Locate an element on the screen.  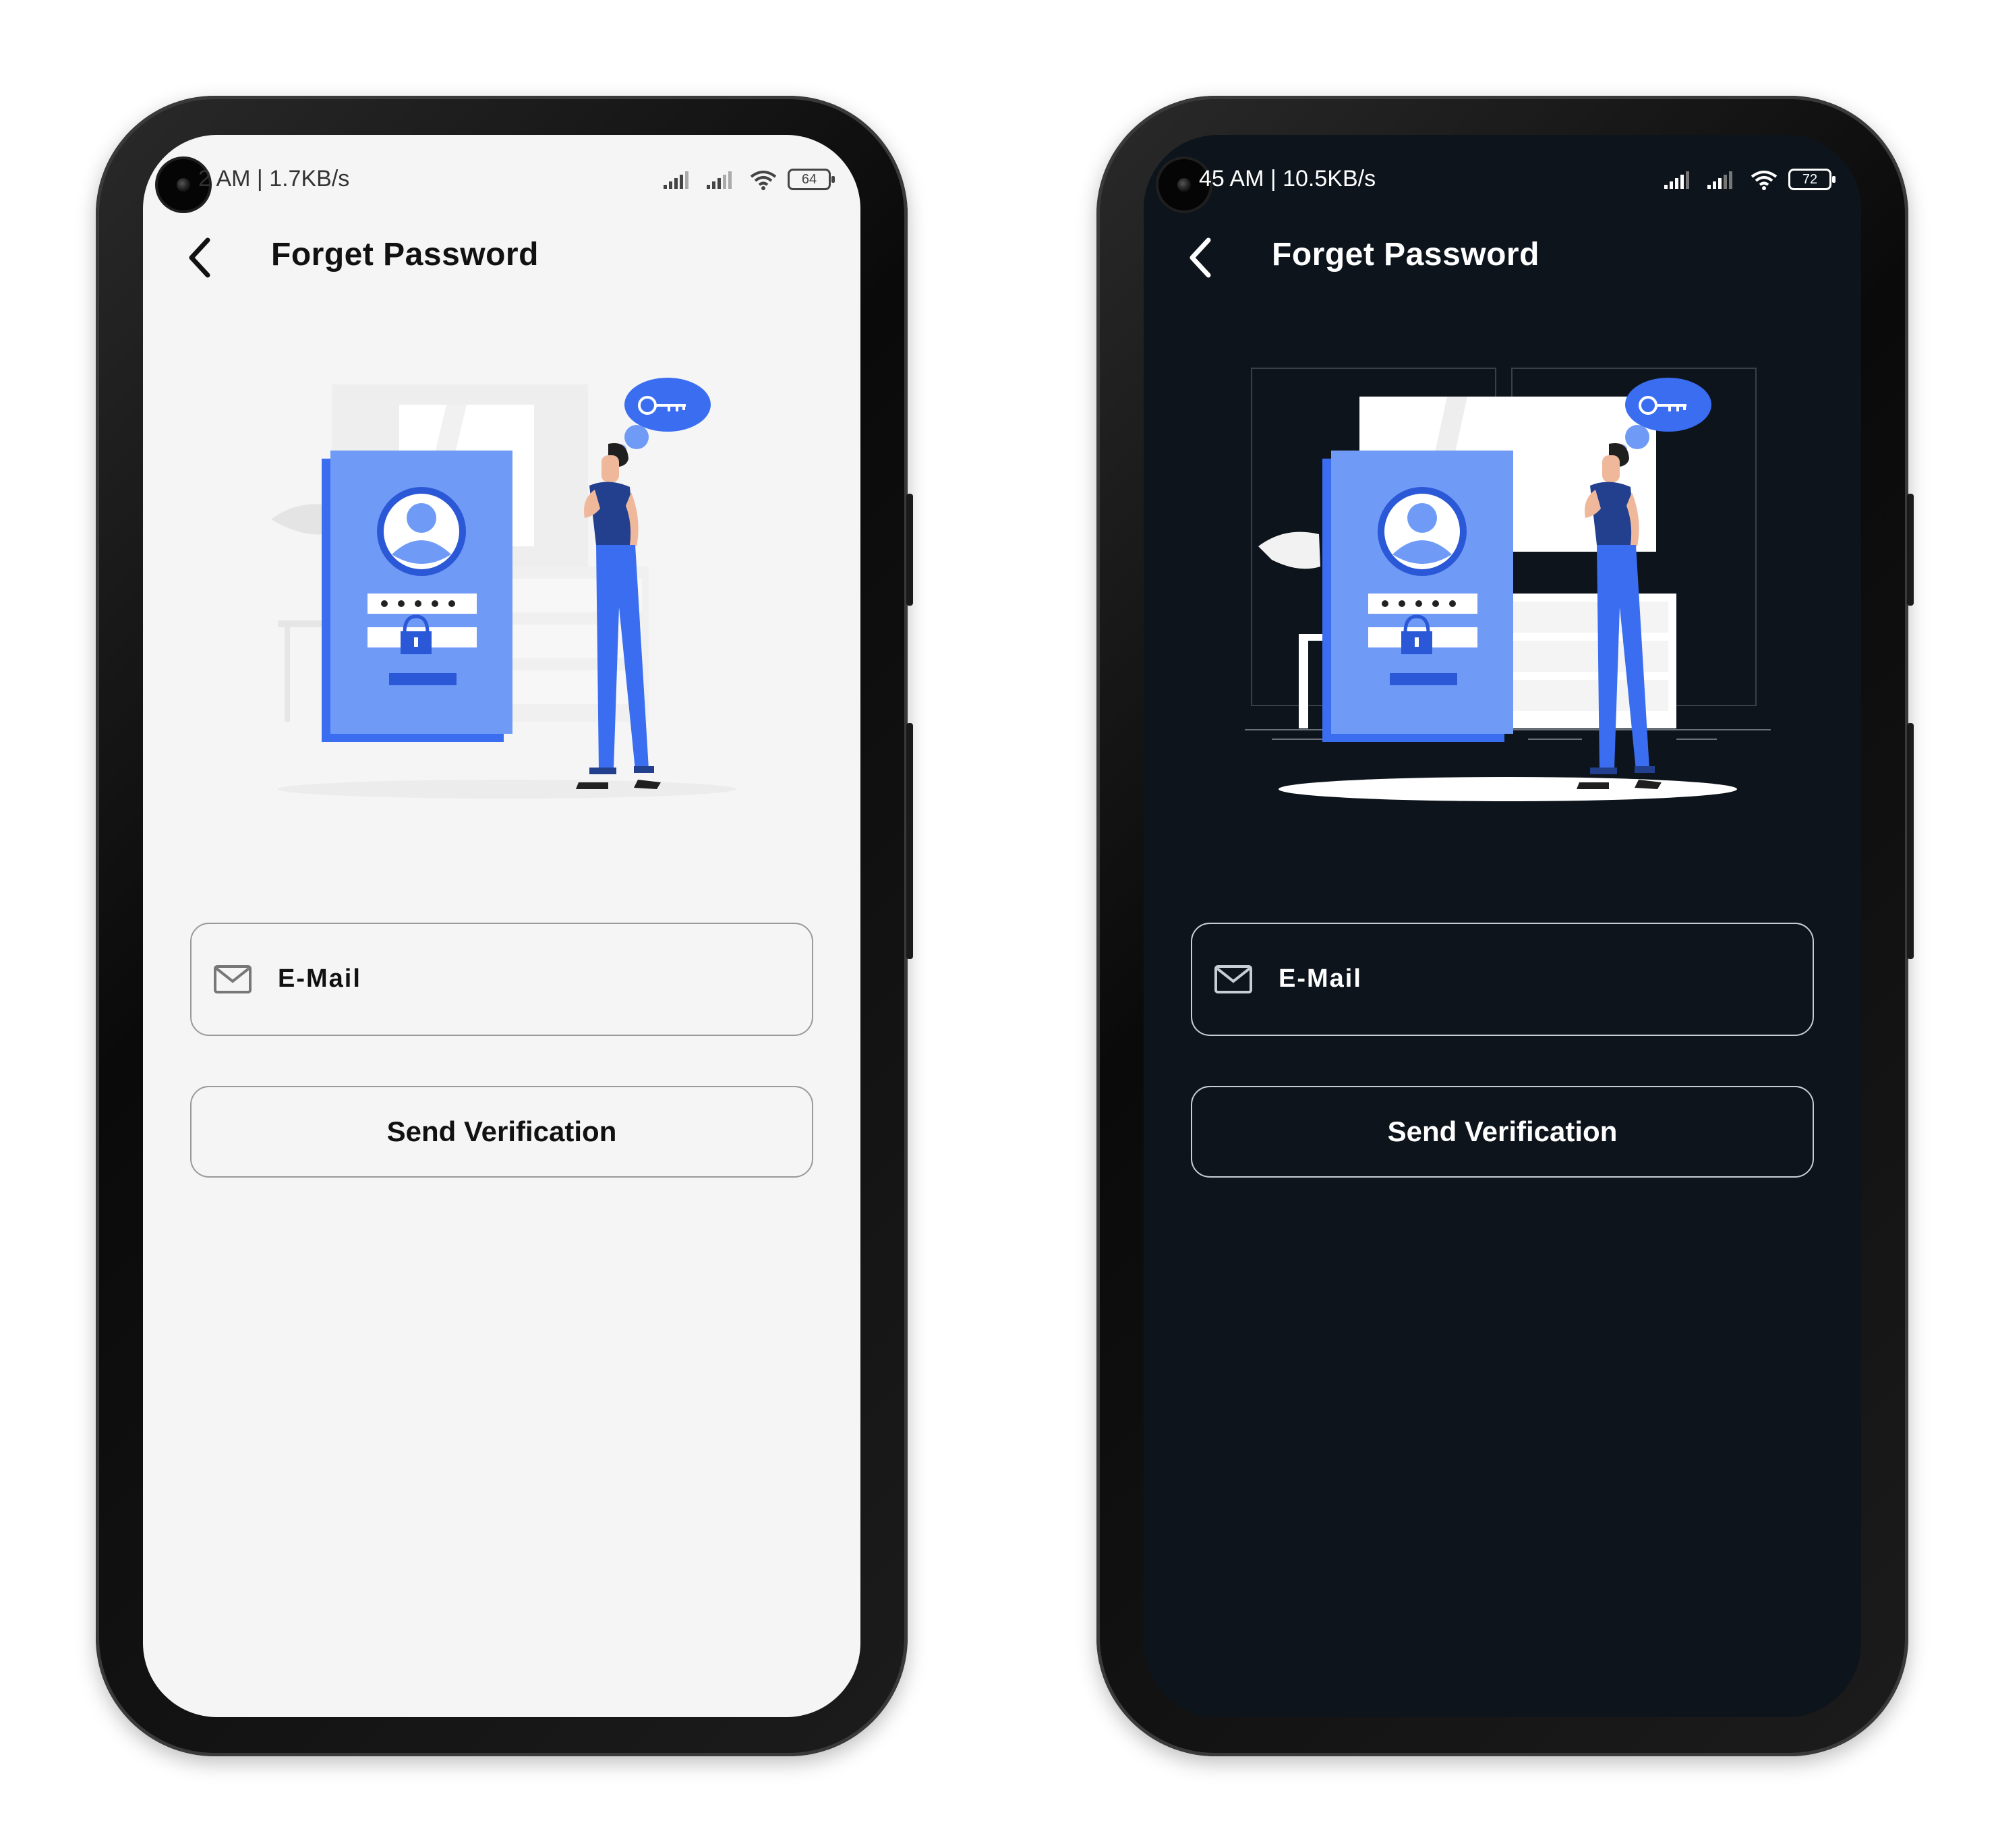
status-icons: 72 is located at coordinates (1749, 180).